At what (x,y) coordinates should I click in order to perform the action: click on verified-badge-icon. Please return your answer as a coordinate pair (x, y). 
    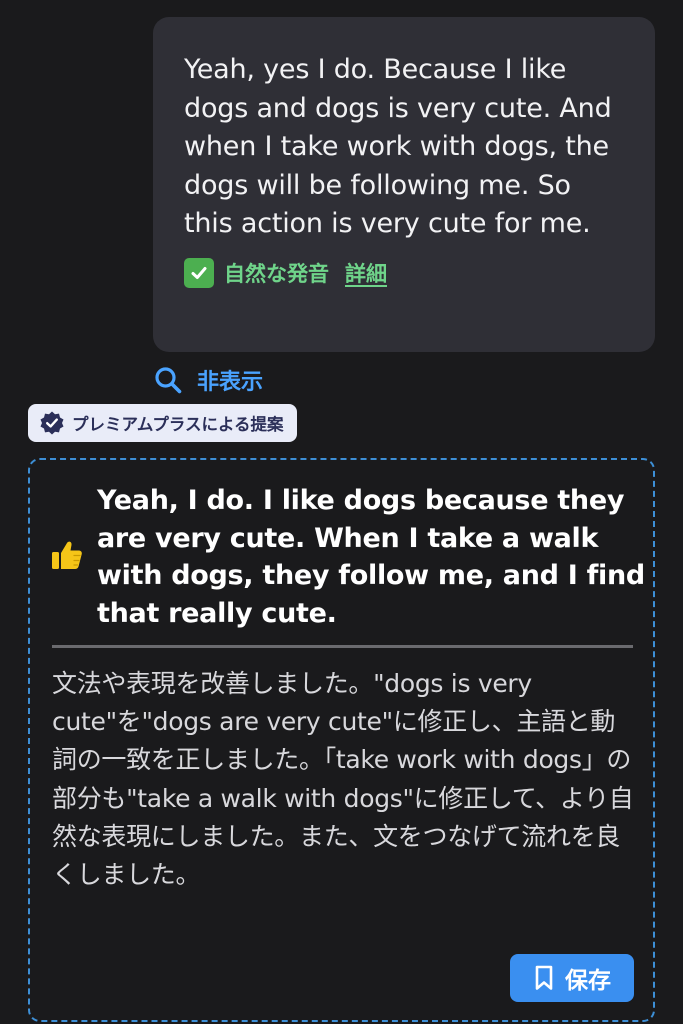
    Looking at the image, I should click on (52, 423).